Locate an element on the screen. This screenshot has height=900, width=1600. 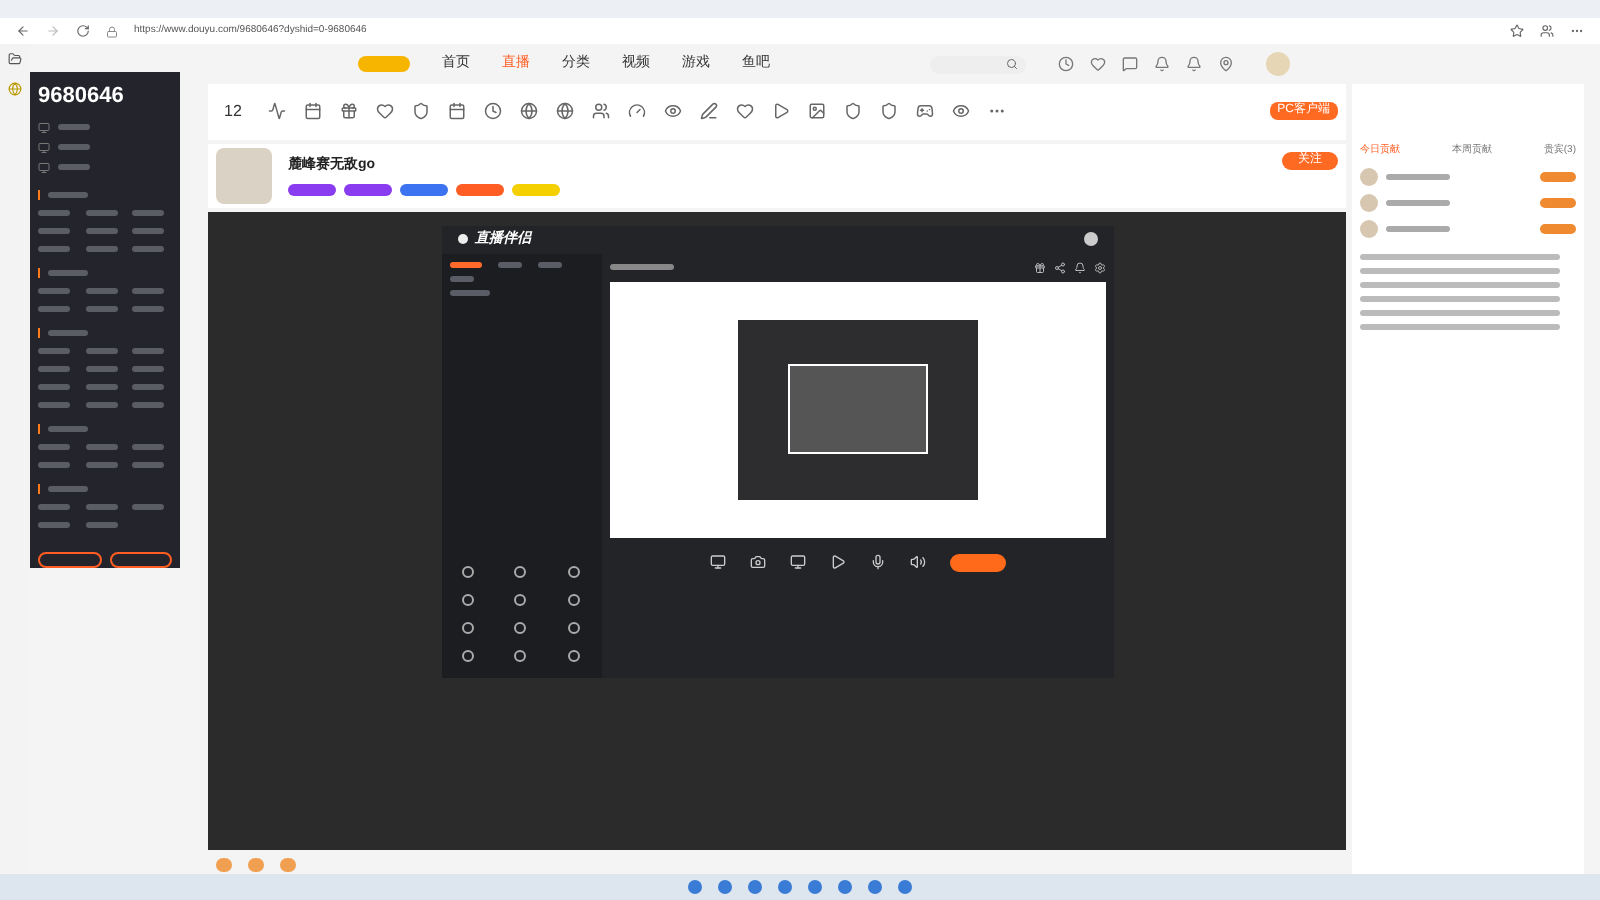
avatar-icon is located at coordinates (1090, 239).